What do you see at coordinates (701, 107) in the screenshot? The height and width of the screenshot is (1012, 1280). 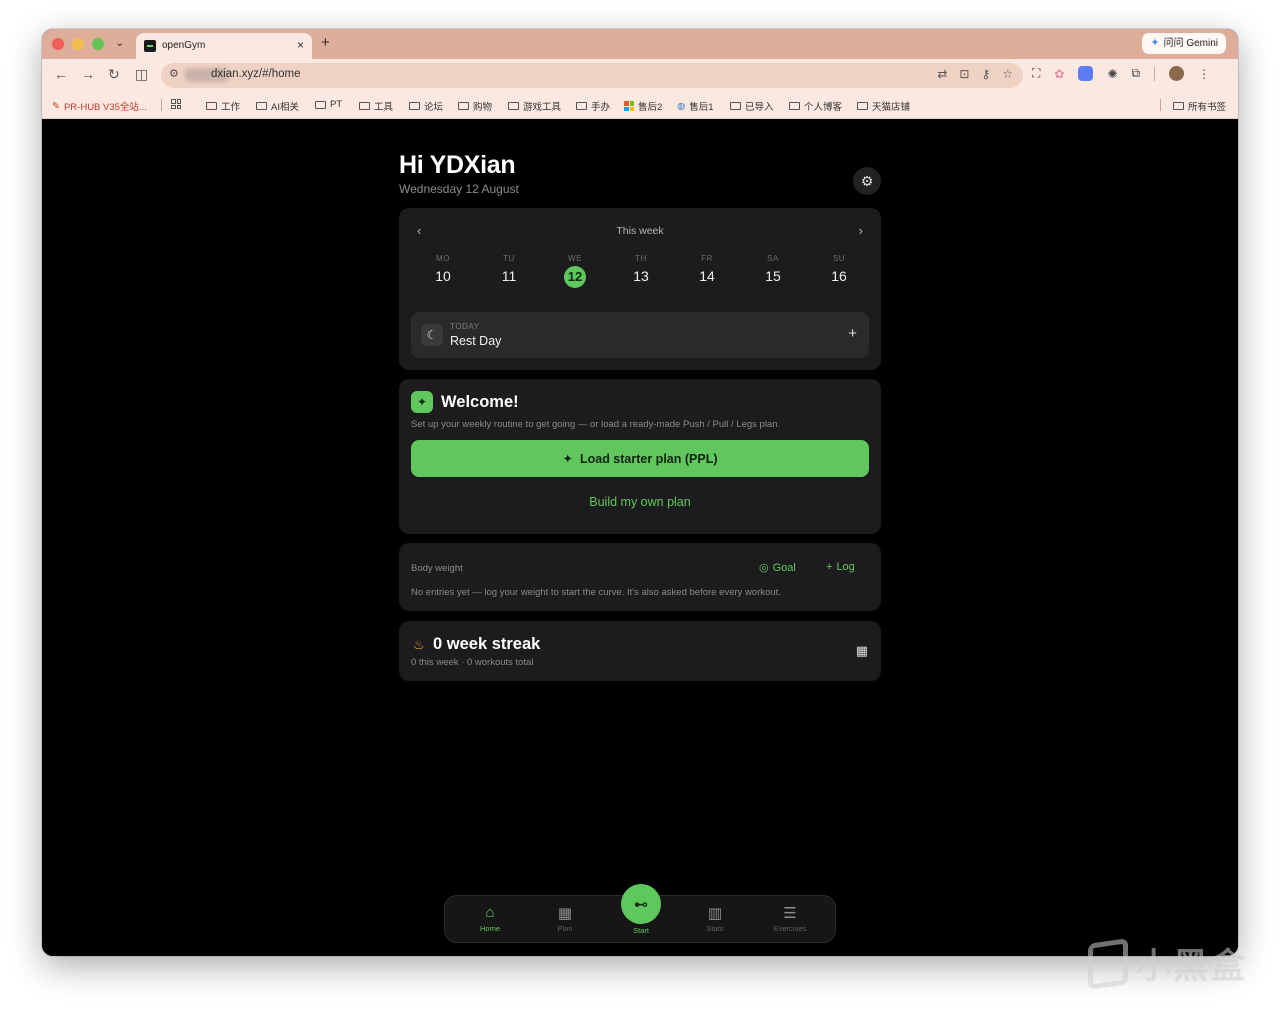 I see `bookmark-label: 售后1` at bounding box center [701, 107].